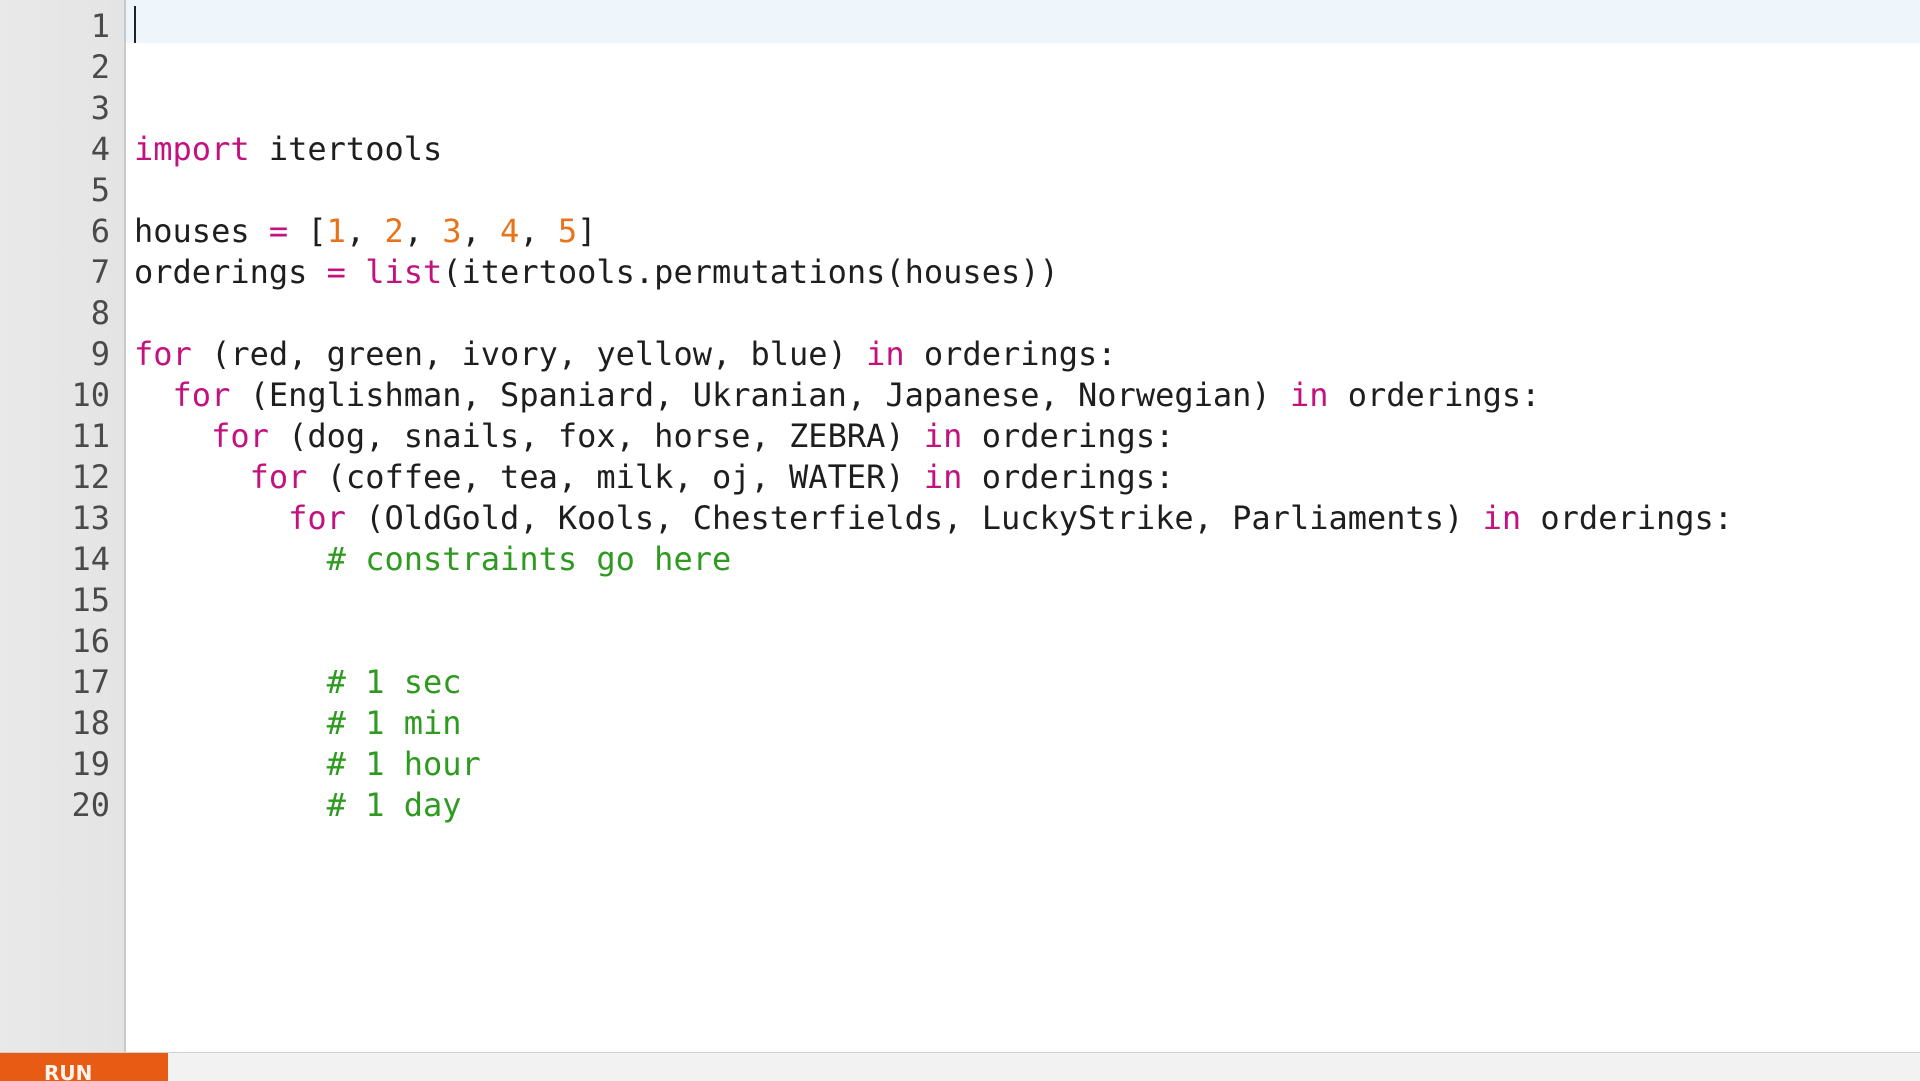 The width and height of the screenshot is (1920, 1081). I want to click on bottom-toolbar: RUN, so click(960, 1066).